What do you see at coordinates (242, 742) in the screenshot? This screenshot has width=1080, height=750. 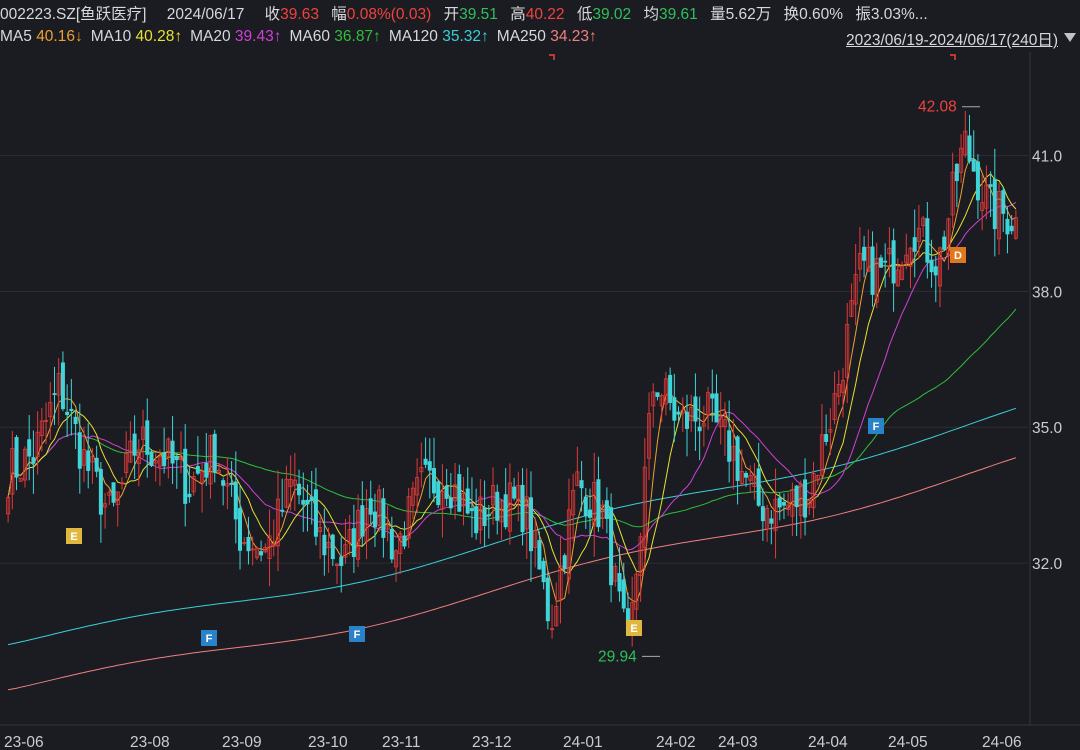 I see `x-tick-label: 23-09` at bounding box center [242, 742].